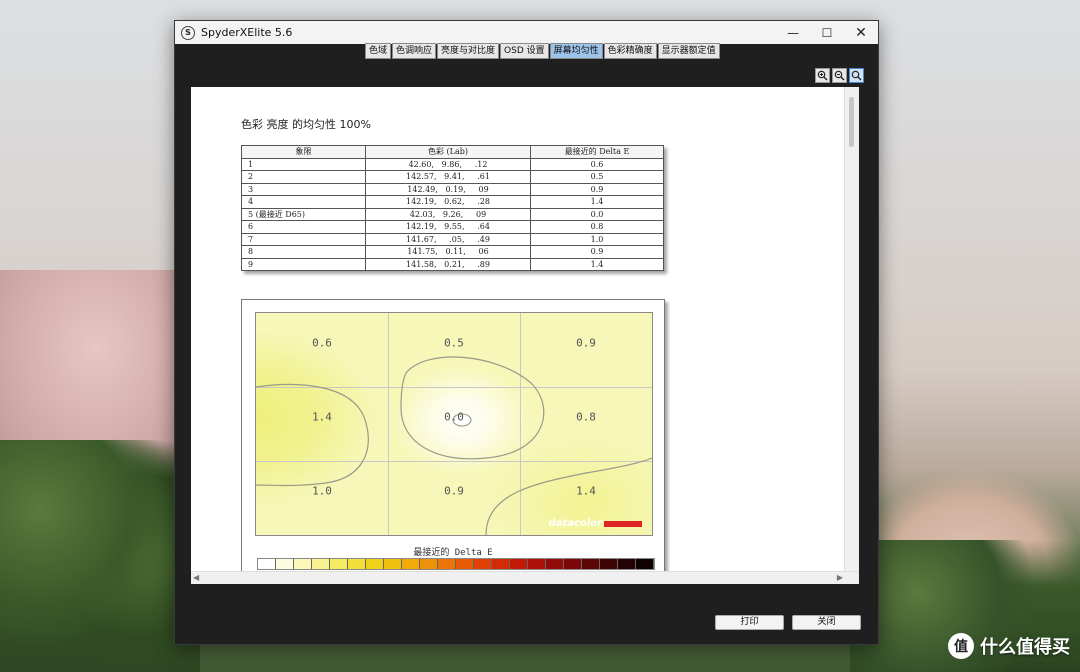 Image resolution: width=1080 pixels, height=672 pixels. Describe the element at coordinates (303, 264) in the screenshot. I see `quadrant-cell: 9` at that location.